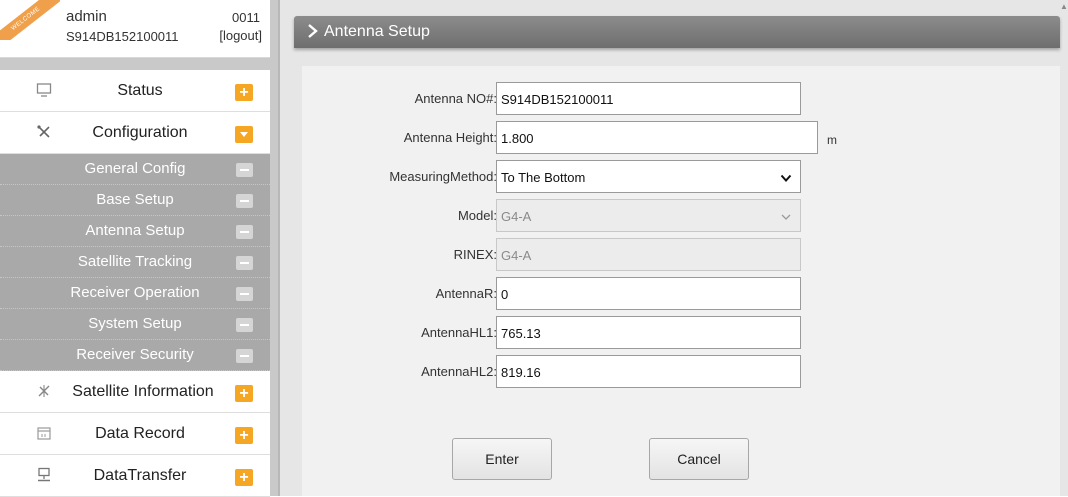 The width and height of the screenshot is (1068, 497). I want to click on submenu-label: System Setup, so click(135, 323).